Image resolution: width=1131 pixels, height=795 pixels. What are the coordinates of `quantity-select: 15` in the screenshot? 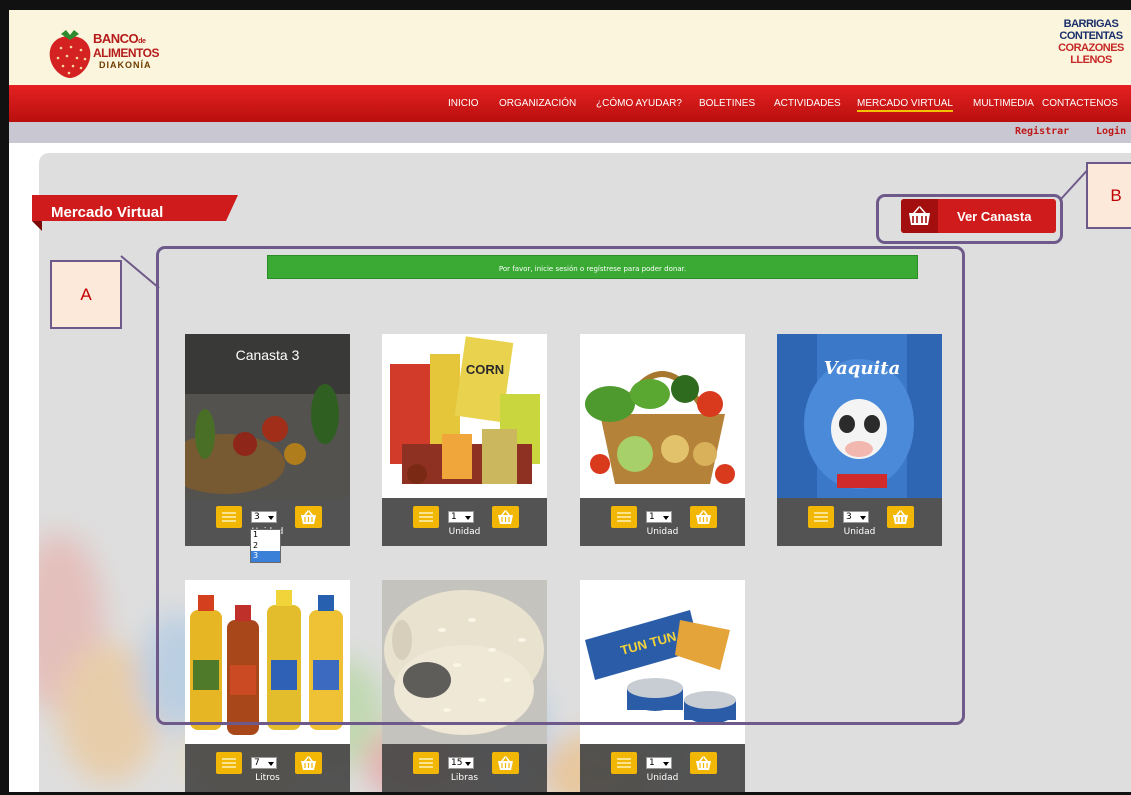 It's located at (461, 763).